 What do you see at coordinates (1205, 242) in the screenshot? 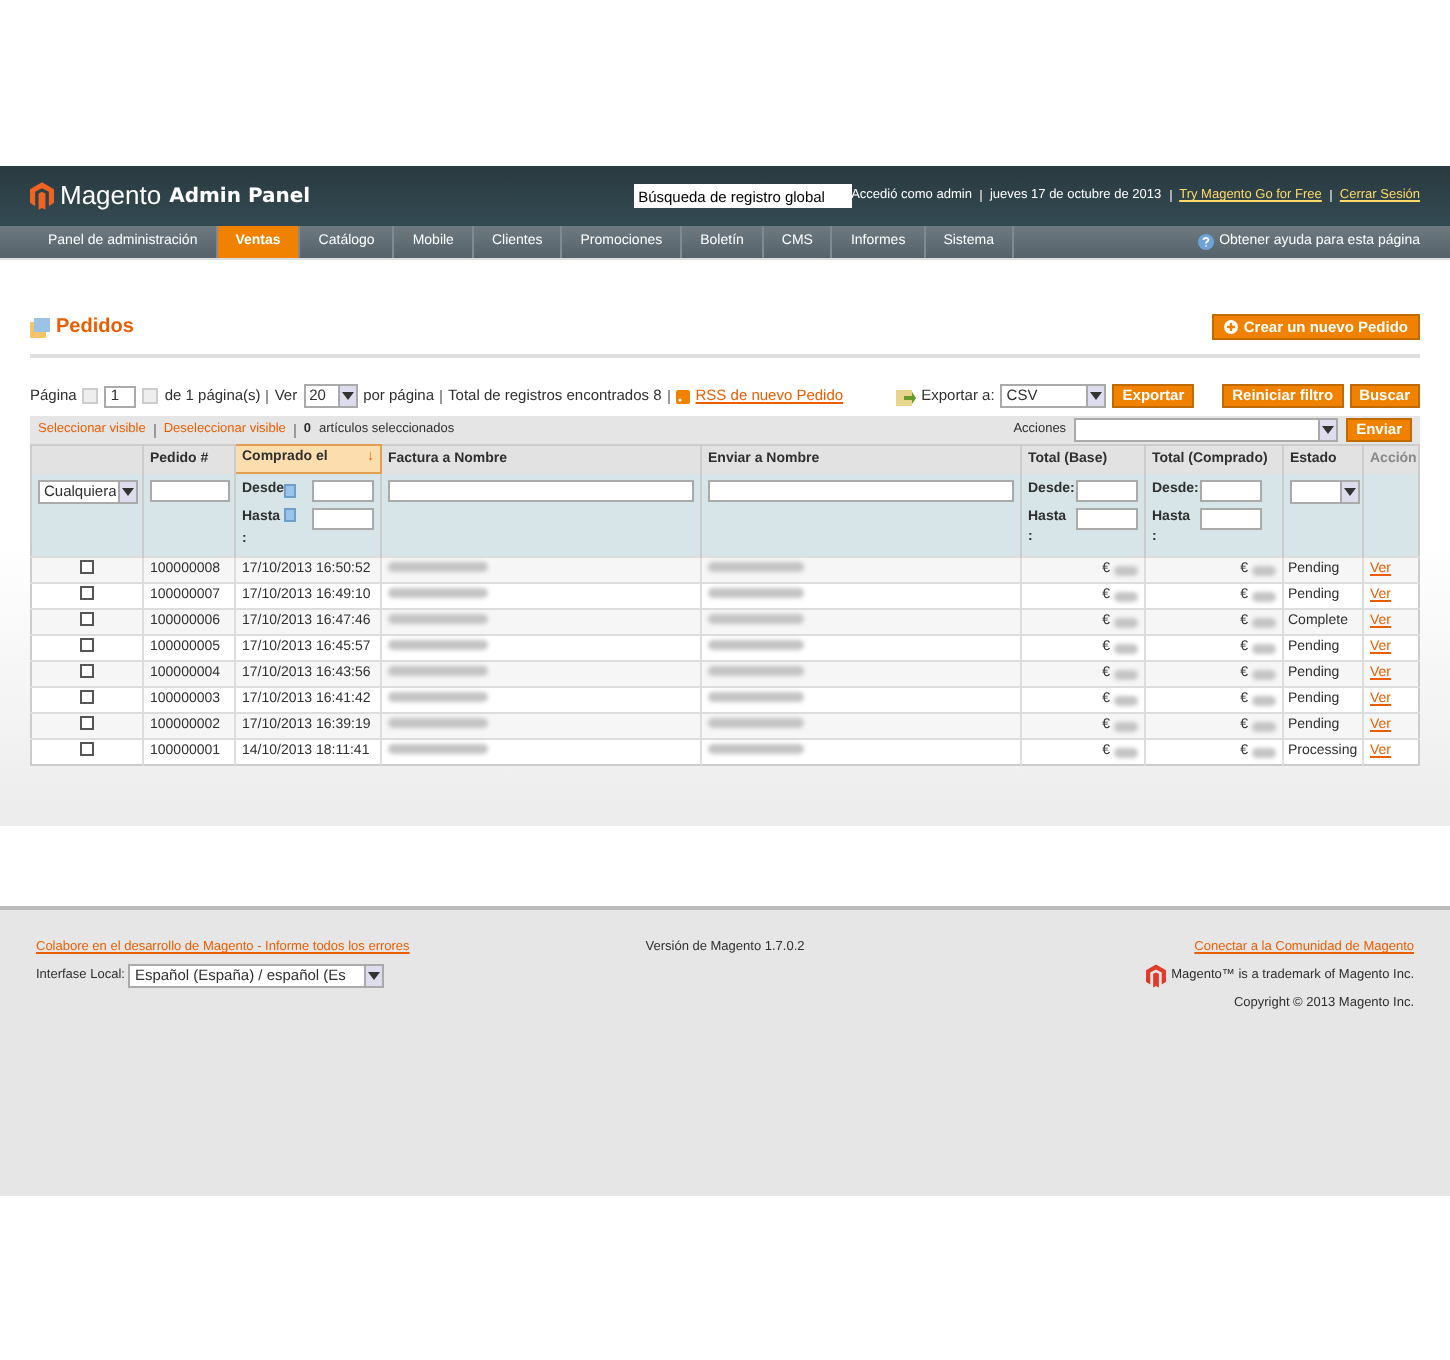
I see `help-icon` at bounding box center [1205, 242].